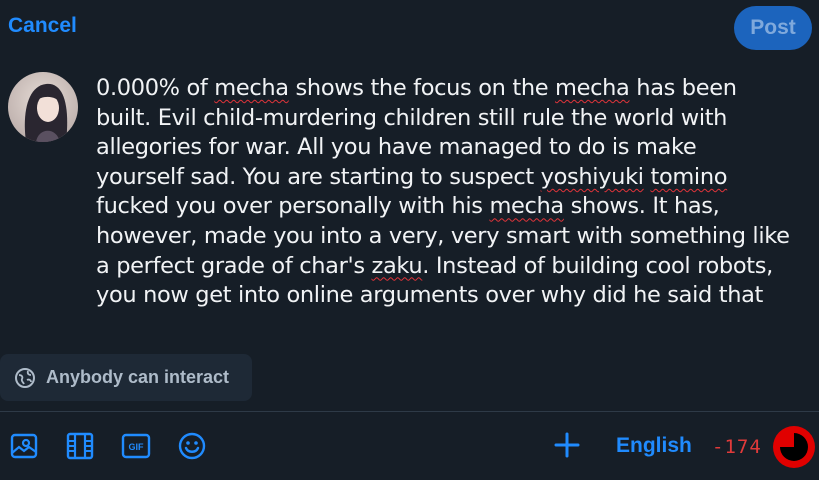 The width and height of the screenshot is (819, 480). What do you see at coordinates (683, 88) in the screenshot?
I see `text-segment: has been` at bounding box center [683, 88].